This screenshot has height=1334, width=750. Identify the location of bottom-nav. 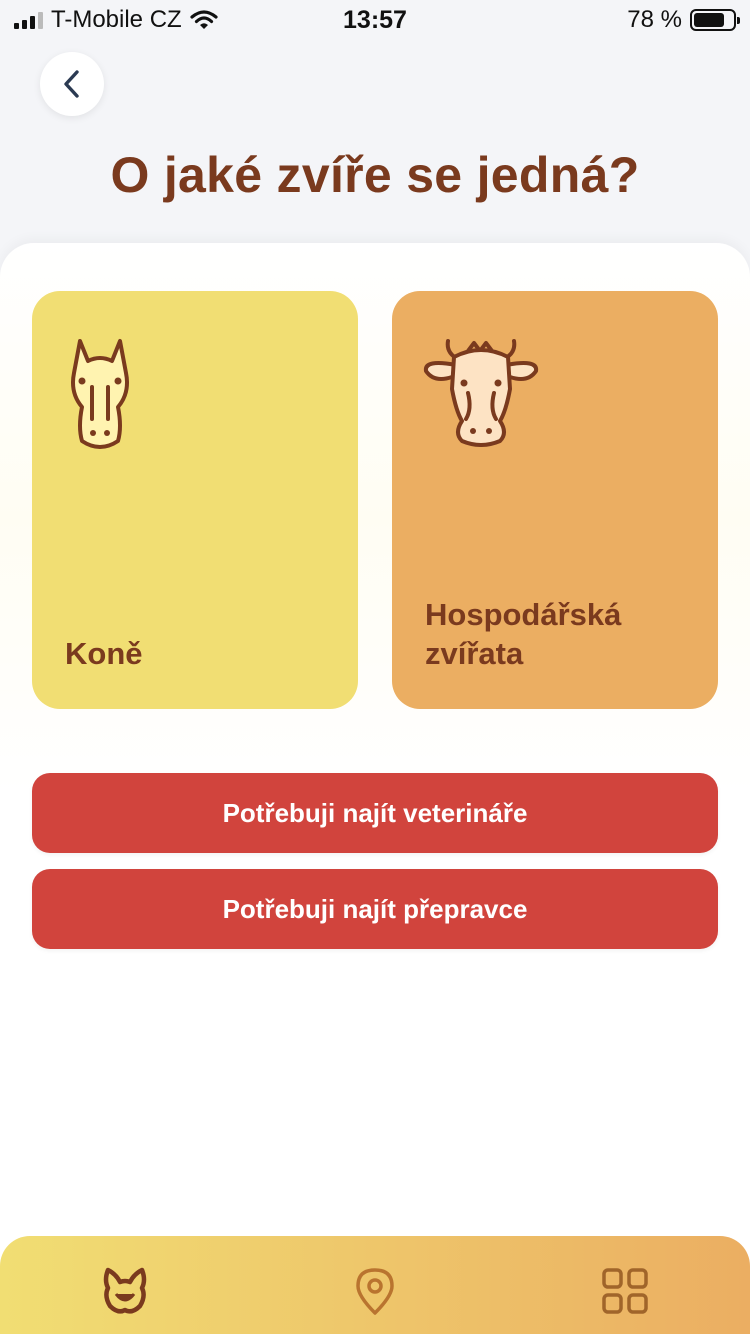
(375, 1285).